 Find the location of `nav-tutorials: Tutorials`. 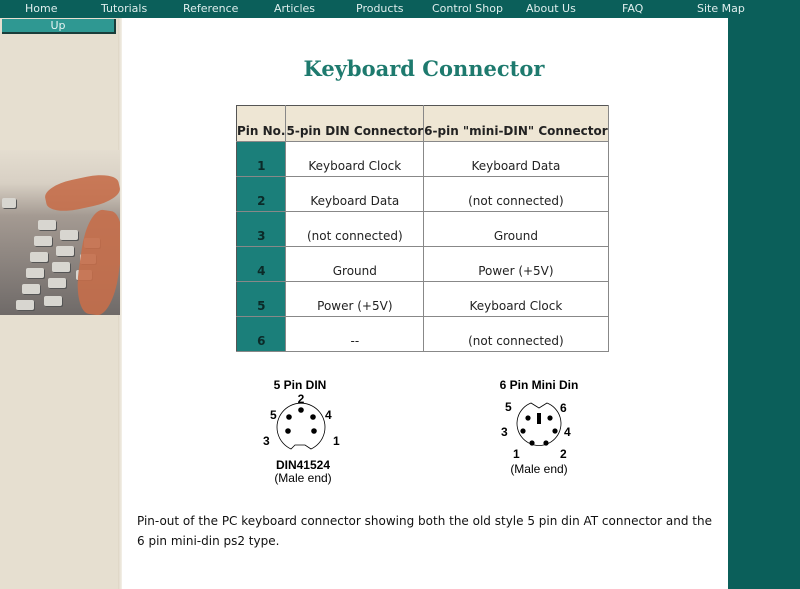

nav-tutorials: Tutorials is located at coordinates (124, 9).